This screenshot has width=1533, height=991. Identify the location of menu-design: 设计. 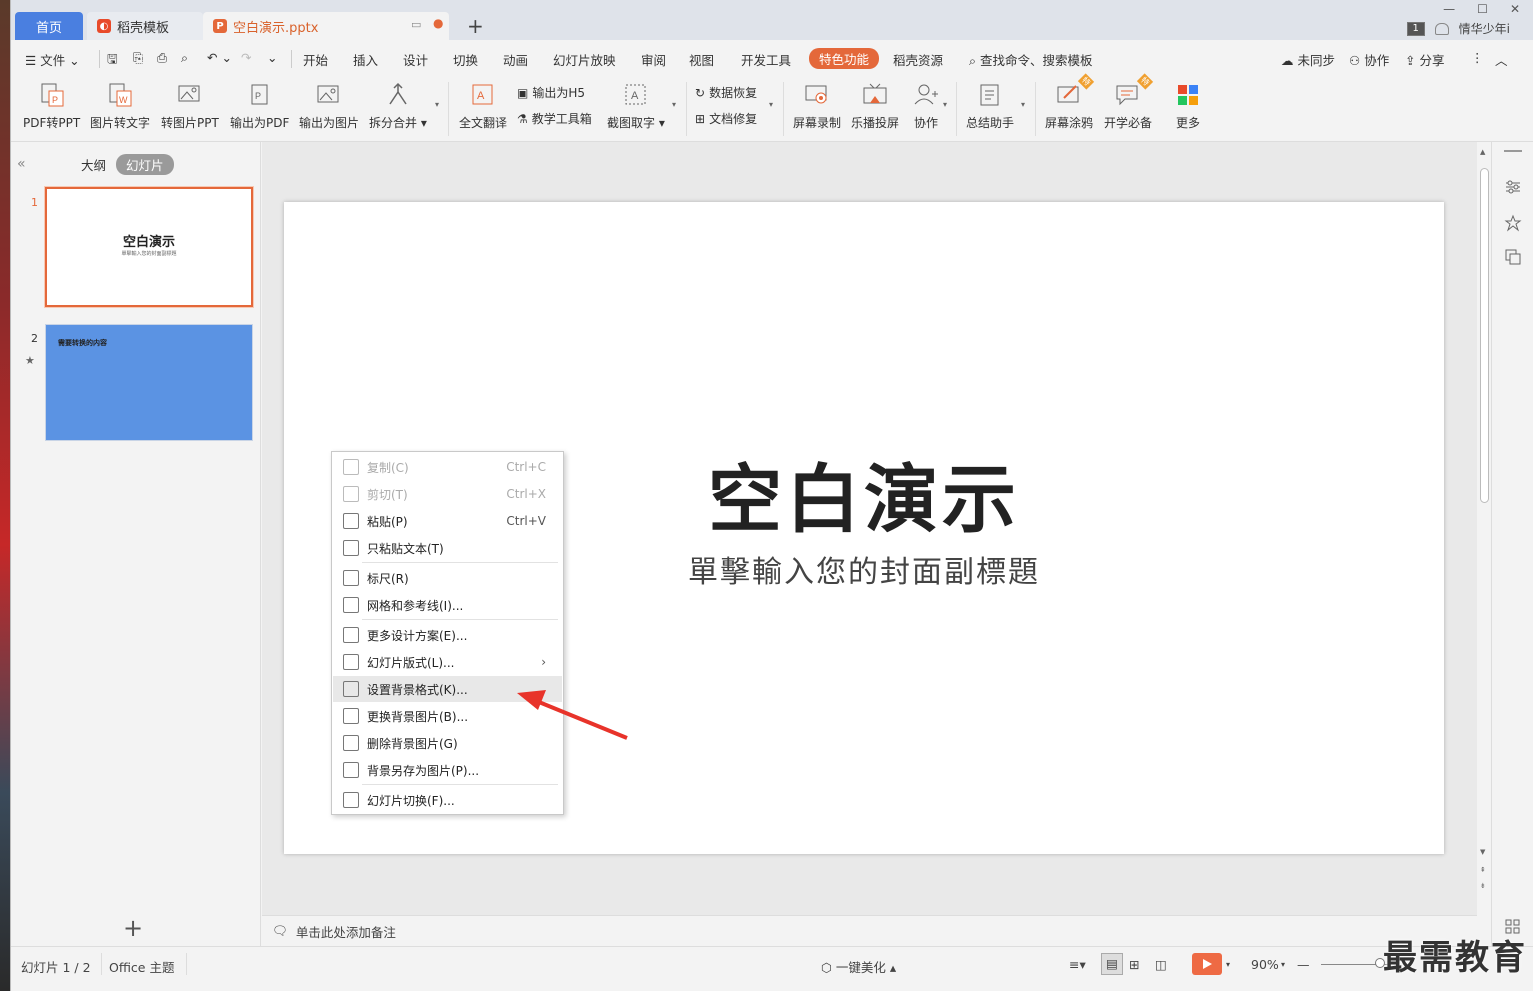
(415, 59).